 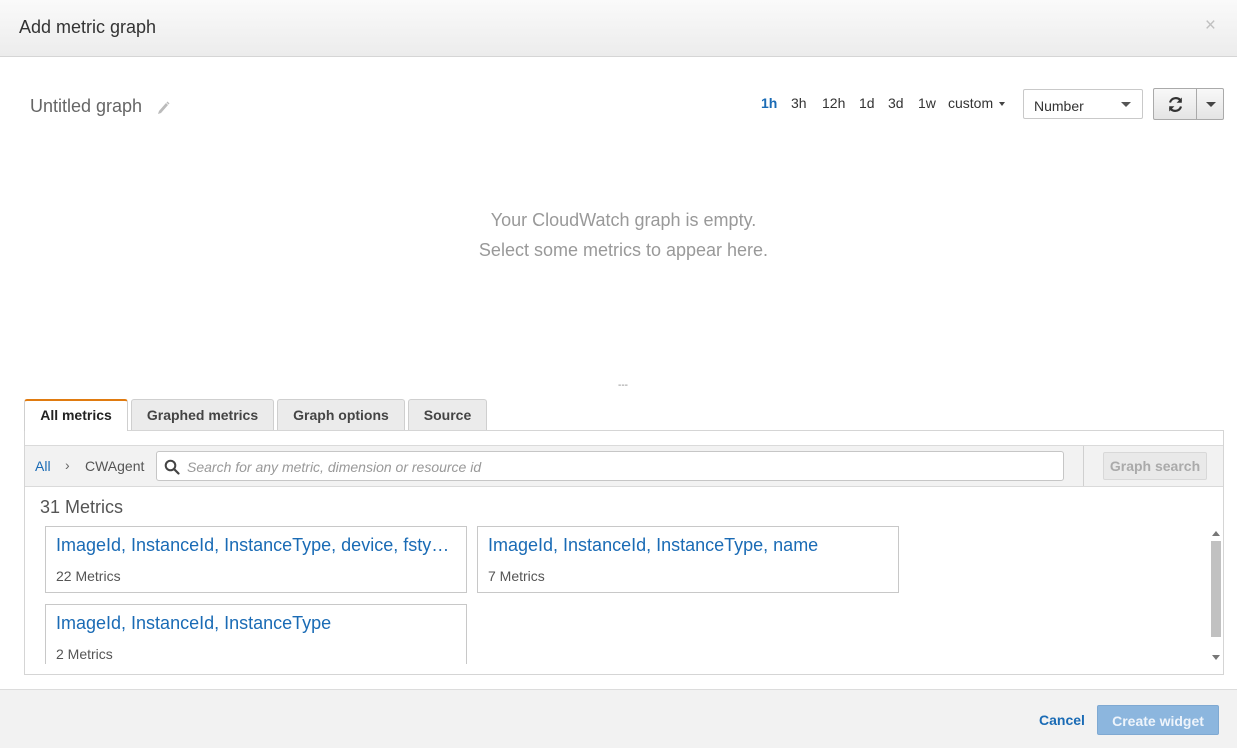 I want to click on modal-header: Add metric graph ×, so click(x=618, y=28).